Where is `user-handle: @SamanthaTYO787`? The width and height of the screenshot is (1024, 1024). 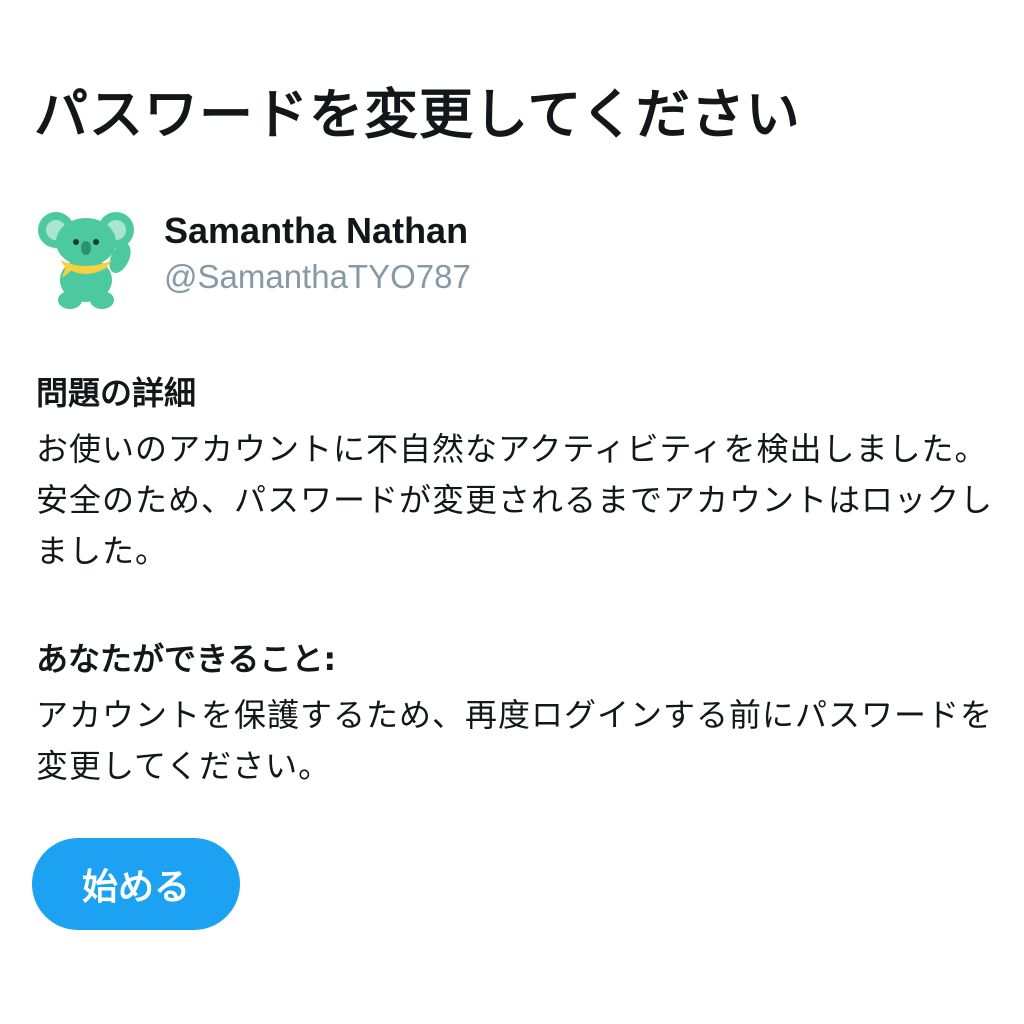
user-handle: @SamanthaTYO787 is located at coordinates (317, 276).